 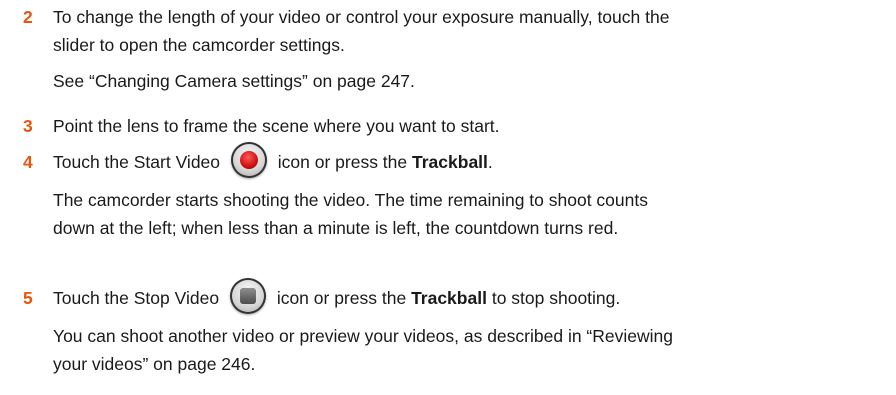 I want to click on record-dot, so click(x=248, y=160).